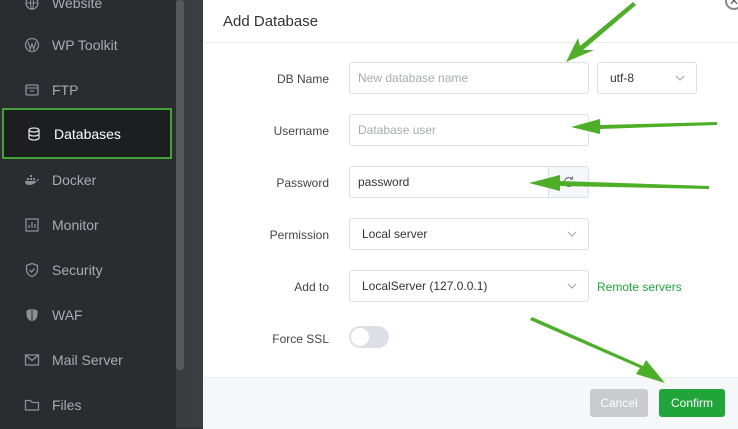 This screenshot has width=738, height=429. Describe the element at coordinates (32, 90) in the screenshot. I see `ftp-icon` at that location.